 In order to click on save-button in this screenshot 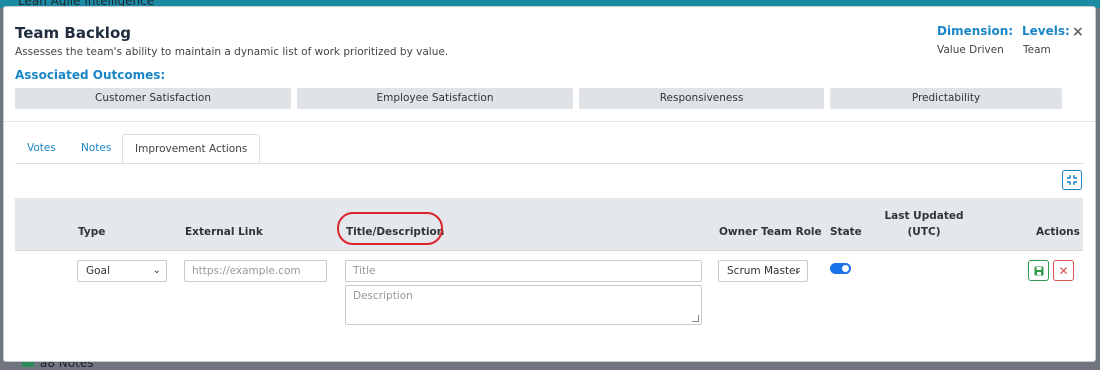, I will do `click(1038, 270)`.